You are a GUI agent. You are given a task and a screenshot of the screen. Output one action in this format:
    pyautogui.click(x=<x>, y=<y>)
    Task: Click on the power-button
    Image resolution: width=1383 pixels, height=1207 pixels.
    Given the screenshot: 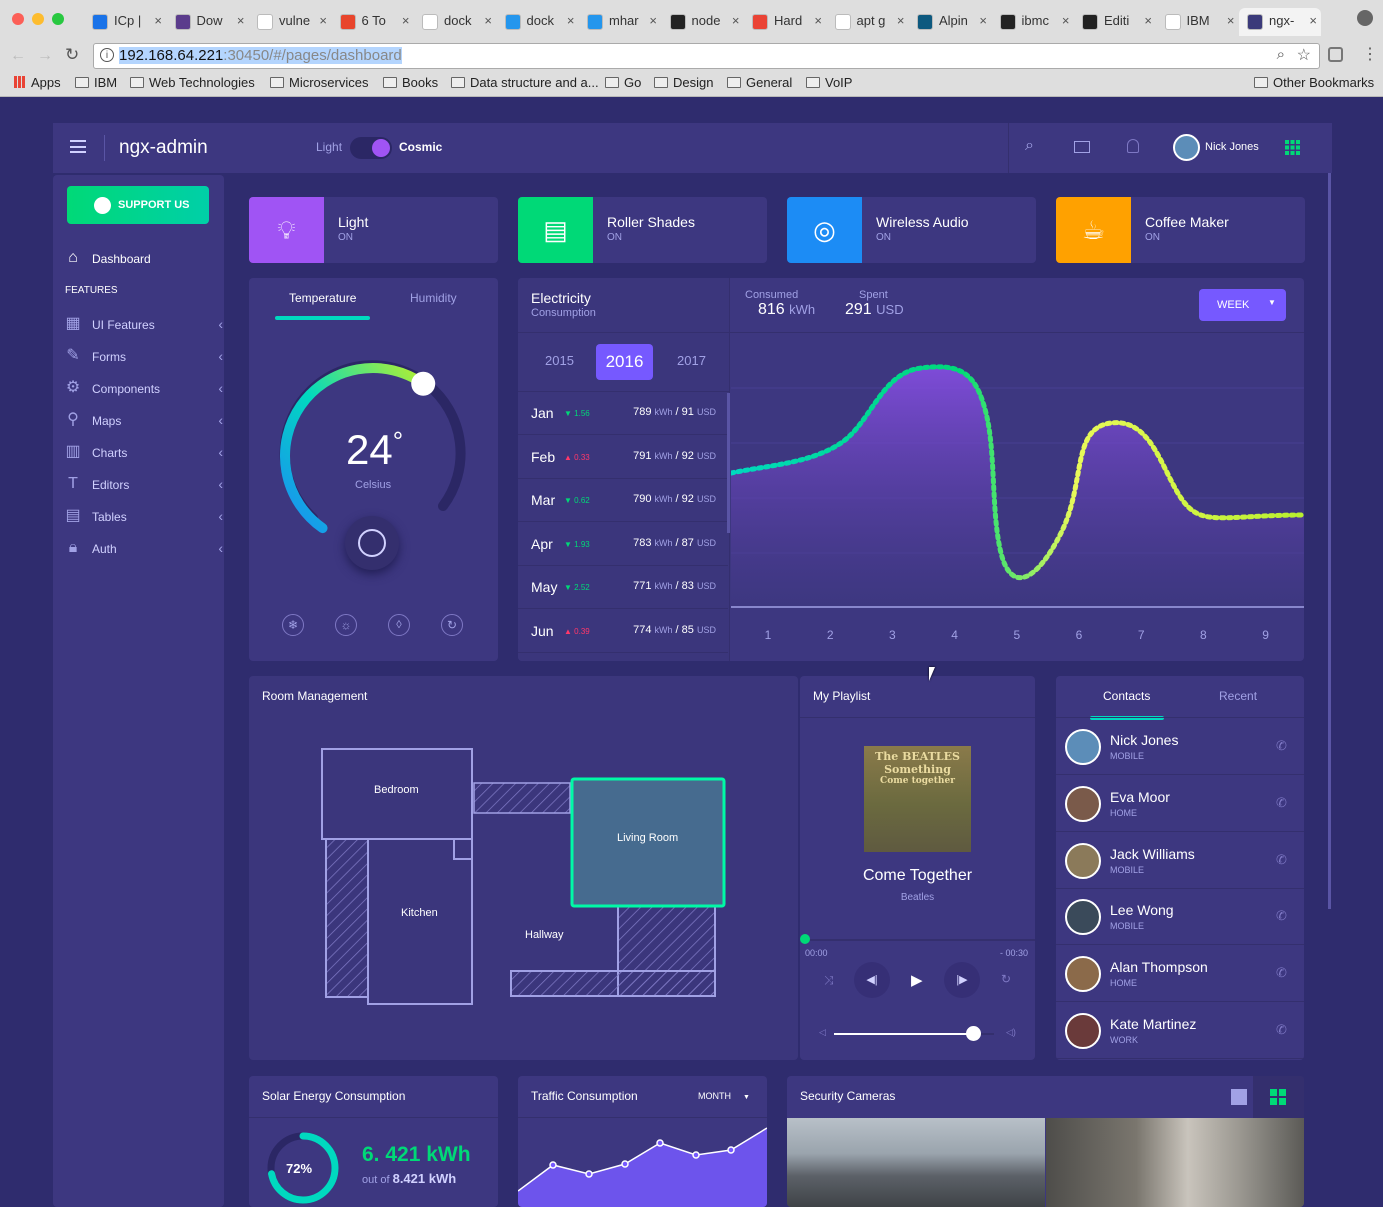 What is the action you would take?
    pyautogui.click(x=372, y=543)
    